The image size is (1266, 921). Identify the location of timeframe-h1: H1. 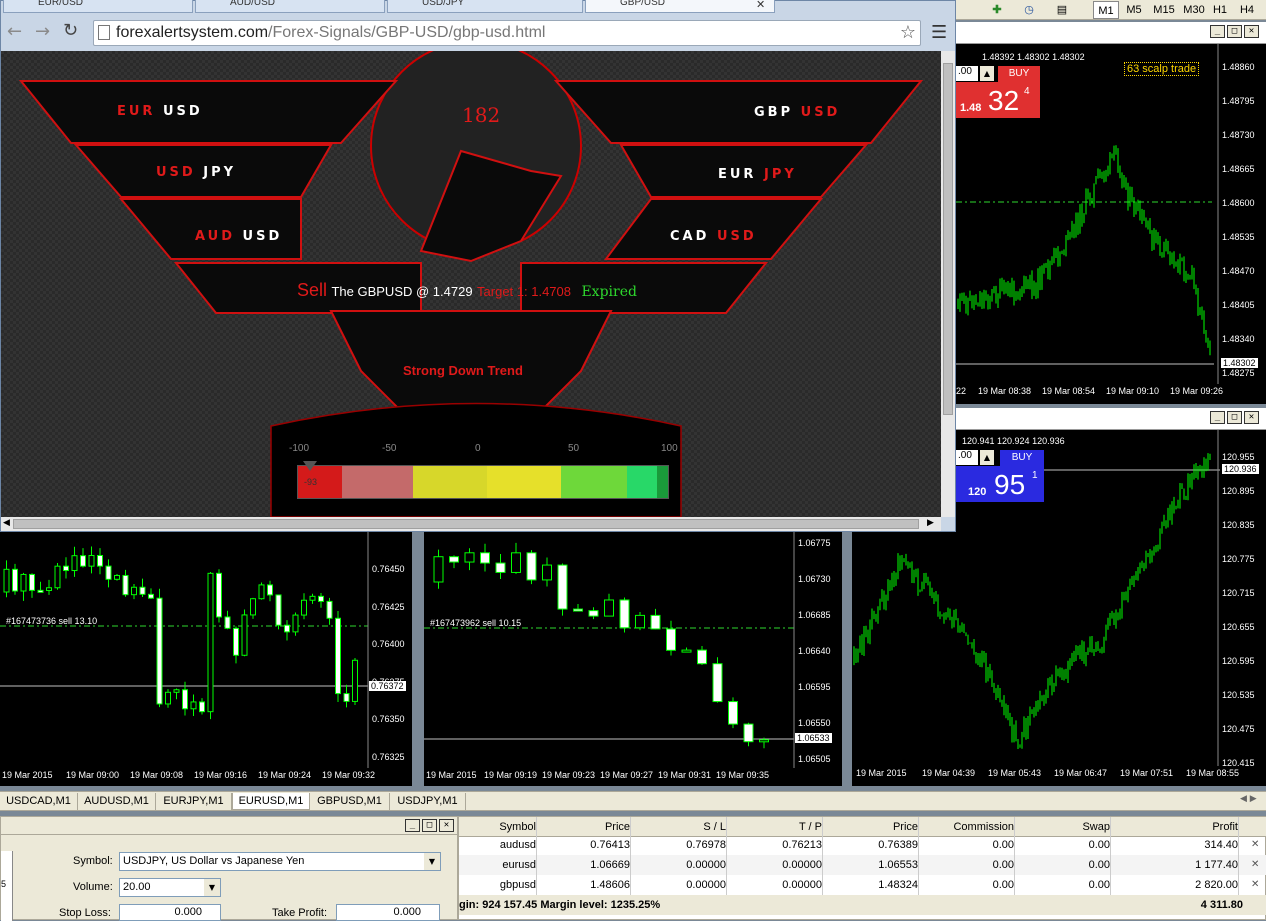
(1220, 10).